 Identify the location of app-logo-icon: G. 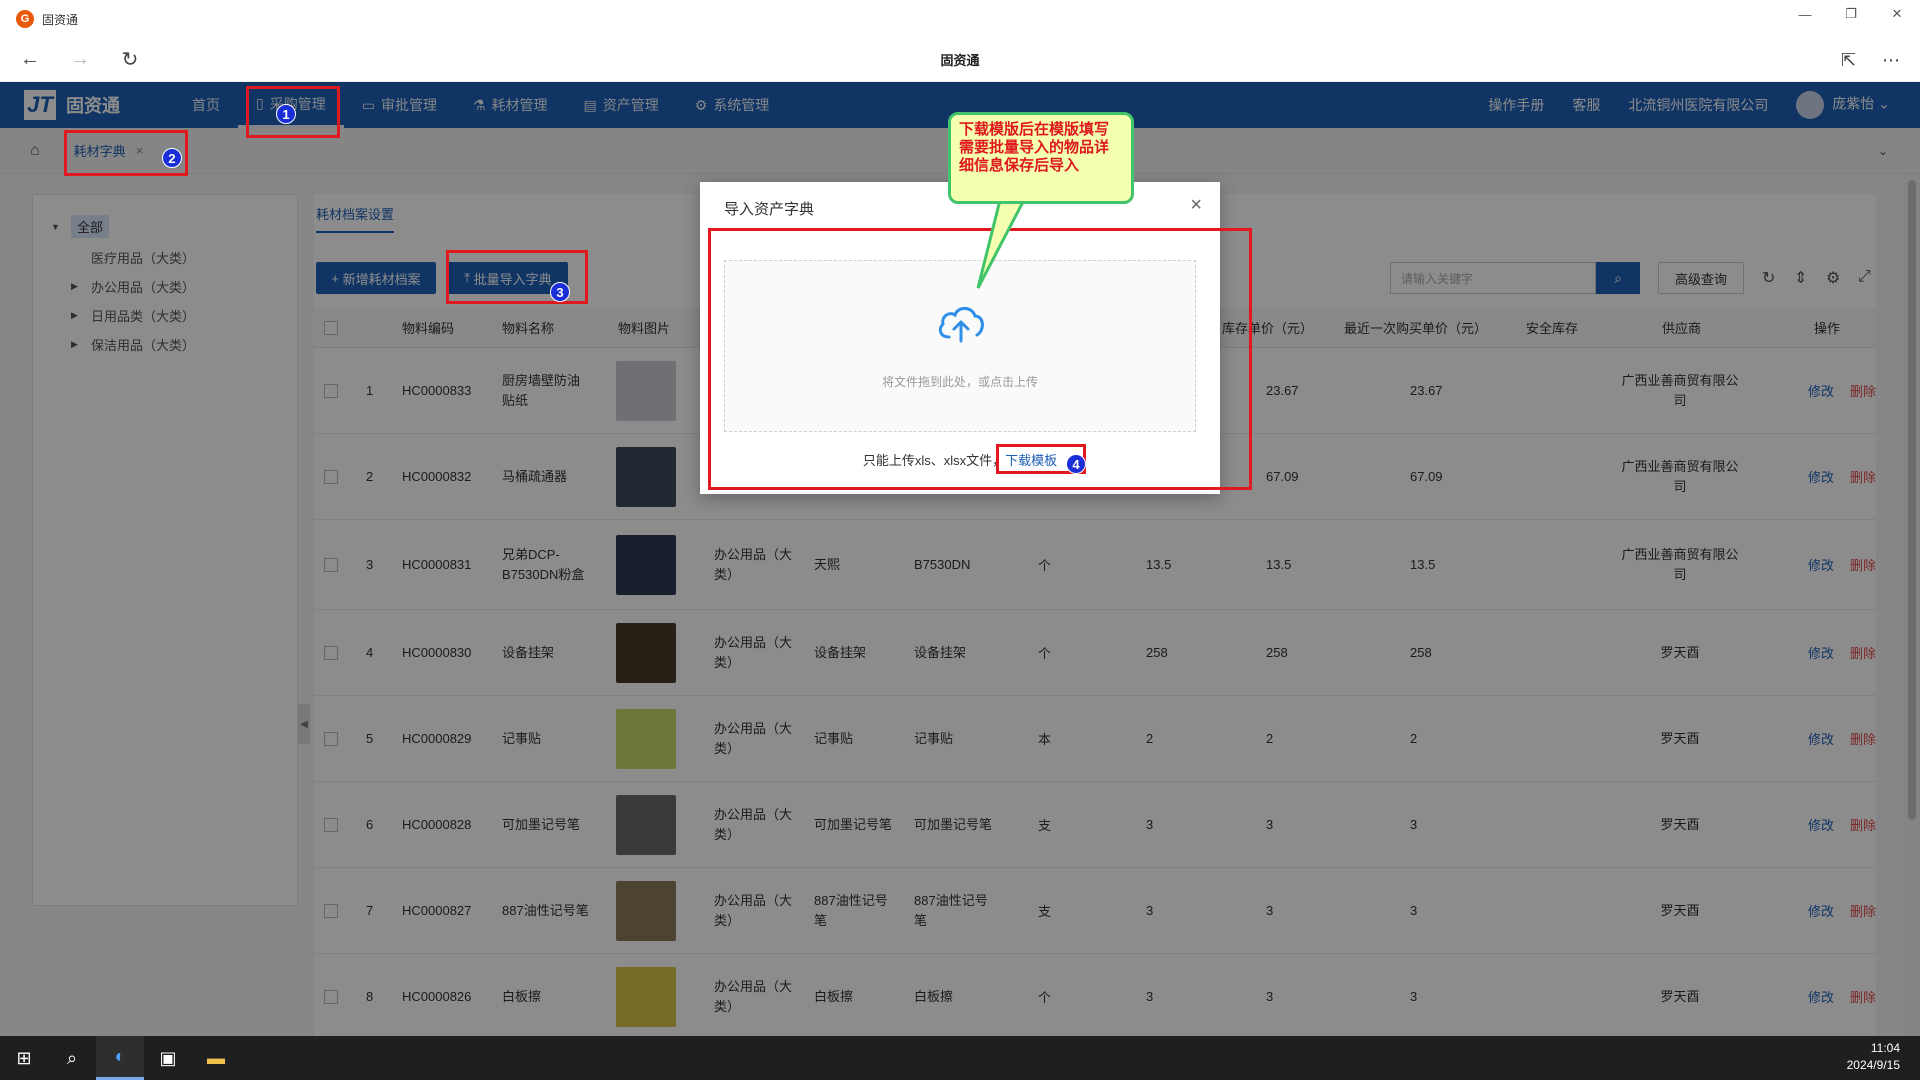
(25, 19).